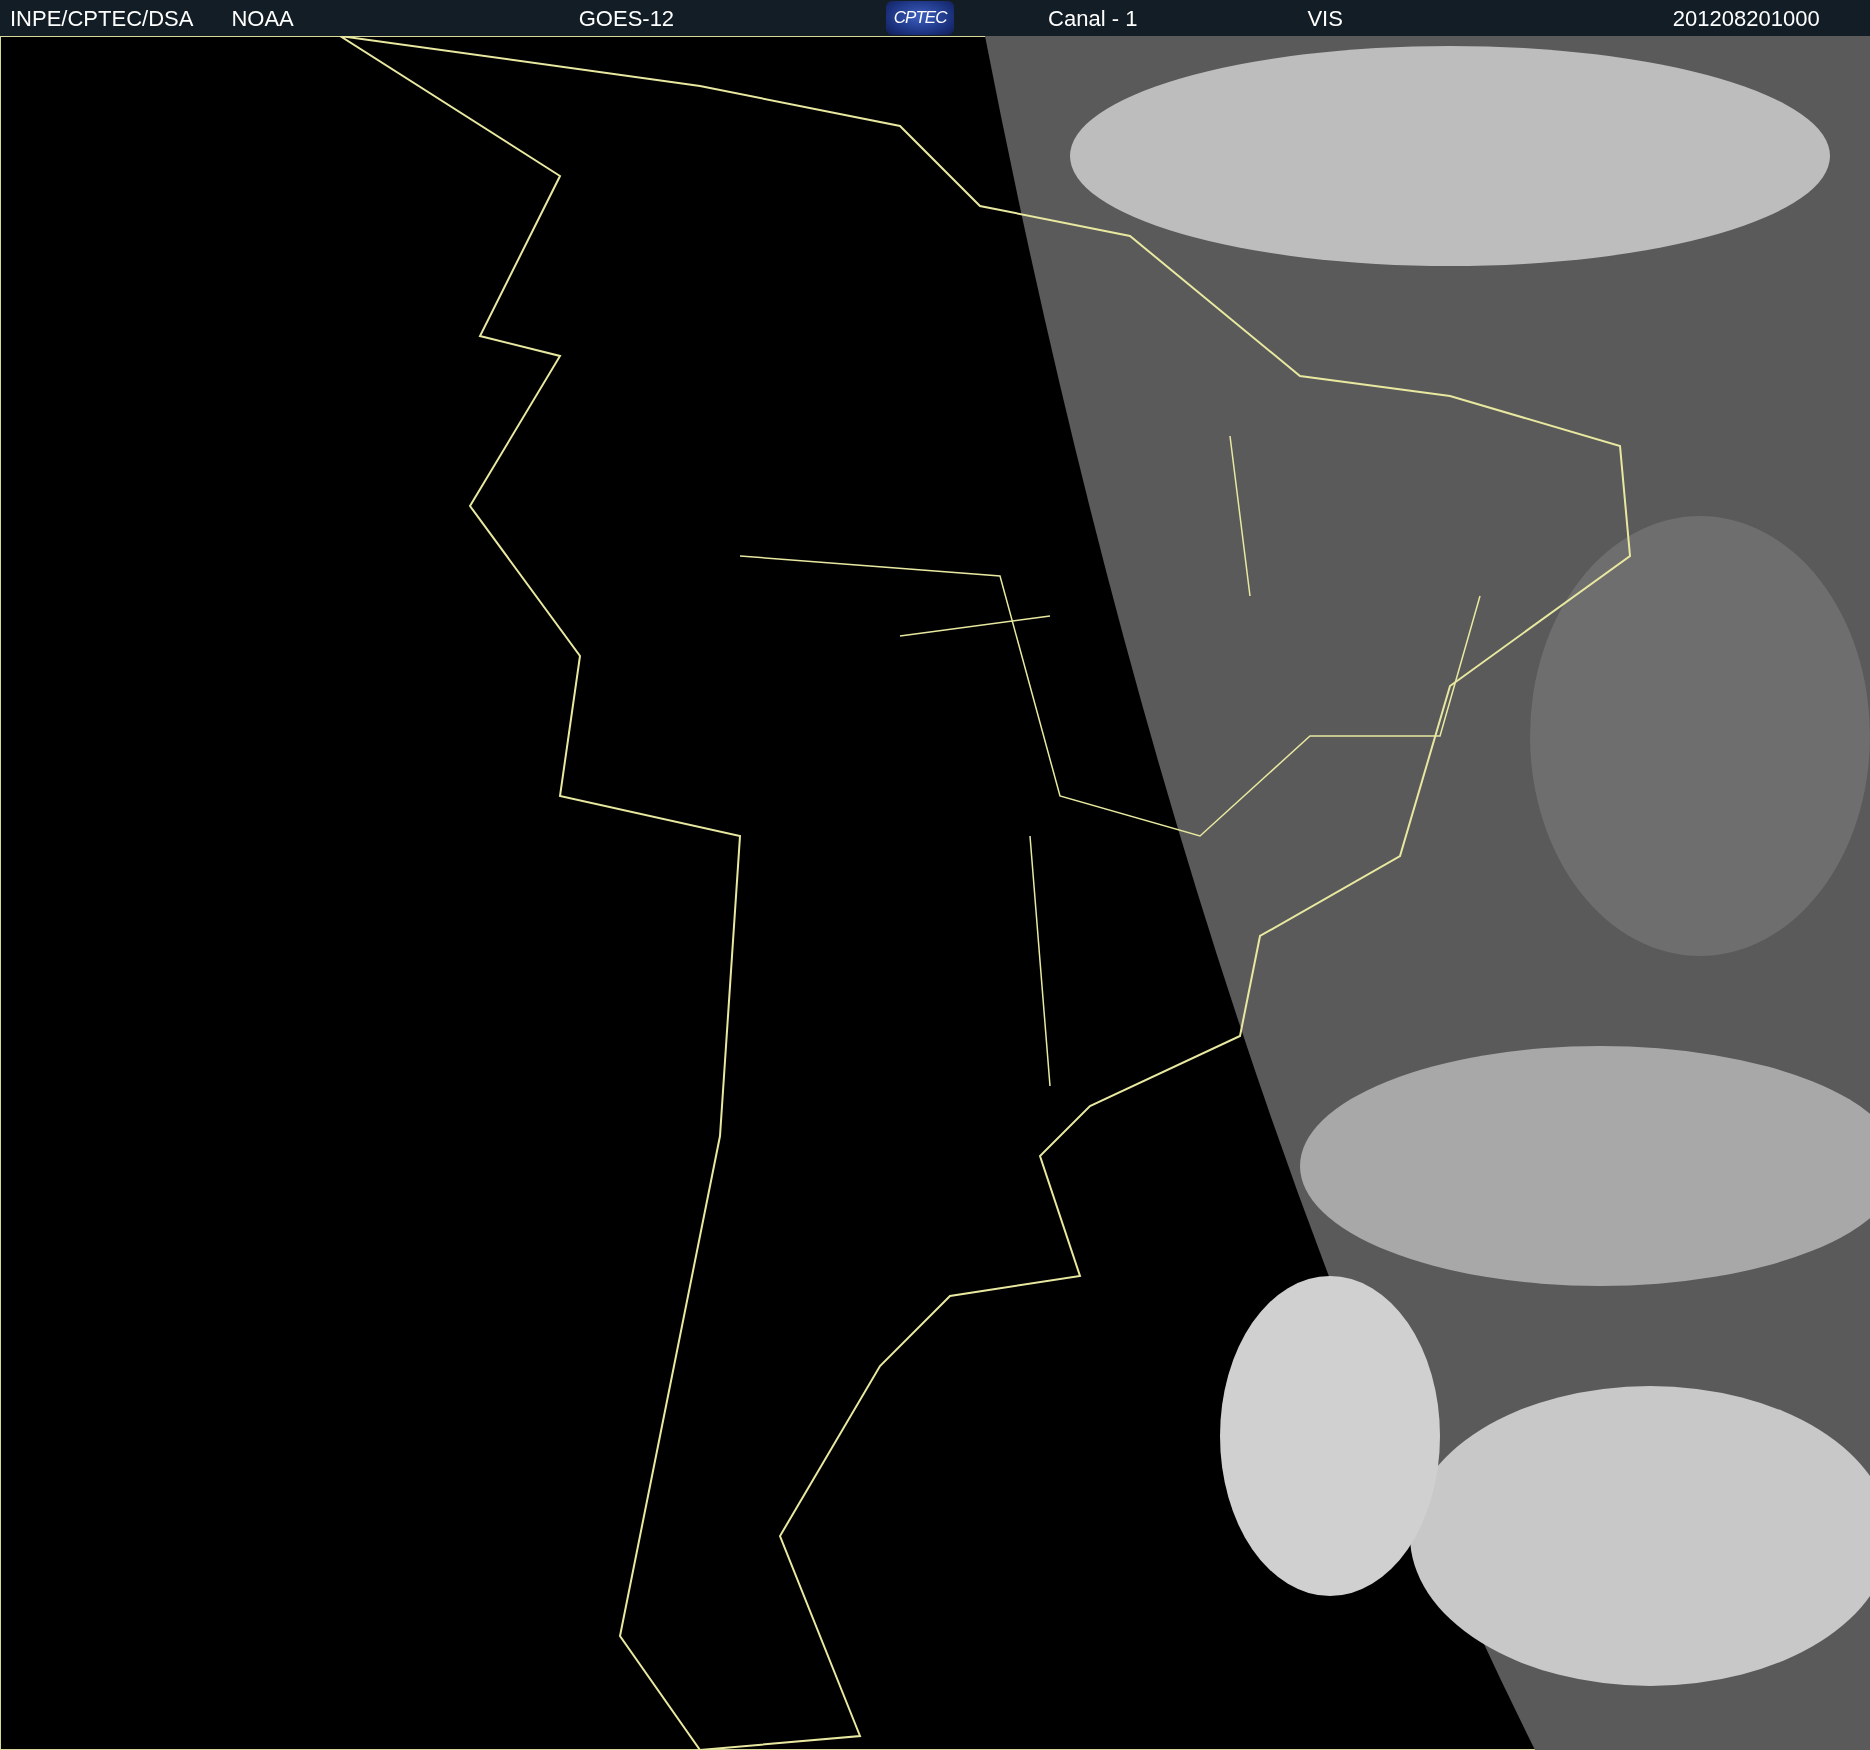  I want to click on header-label: VIS, so click(1325, 18).